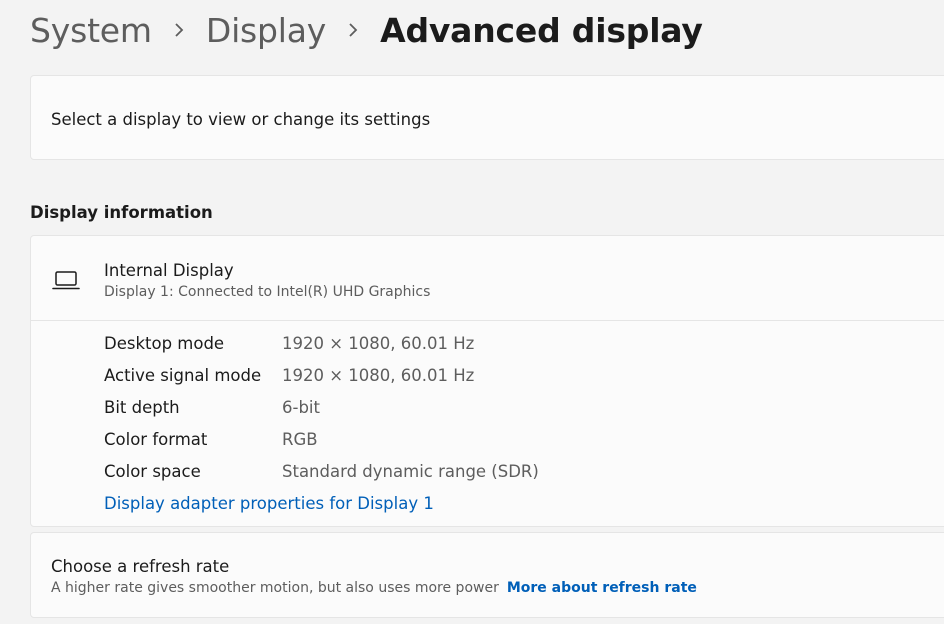 The width and height of the screenshot is (944, 624). I want to click on property-value: 6-bit, so click(301, 407).